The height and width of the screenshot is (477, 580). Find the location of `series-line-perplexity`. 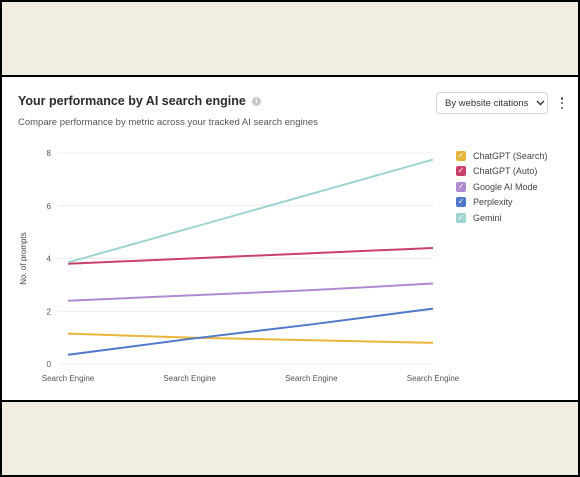

series-line-perplexity is located at coordinates (250, 331).